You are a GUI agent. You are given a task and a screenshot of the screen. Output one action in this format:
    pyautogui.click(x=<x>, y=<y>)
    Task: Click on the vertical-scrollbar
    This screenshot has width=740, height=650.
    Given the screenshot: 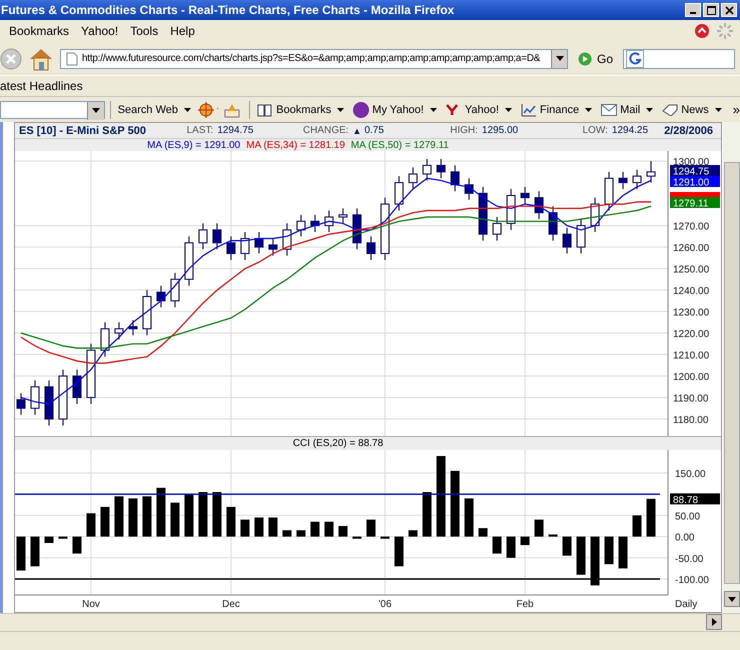 What is the action you would take?
    pyautogui.click(x=731, y=367)
    